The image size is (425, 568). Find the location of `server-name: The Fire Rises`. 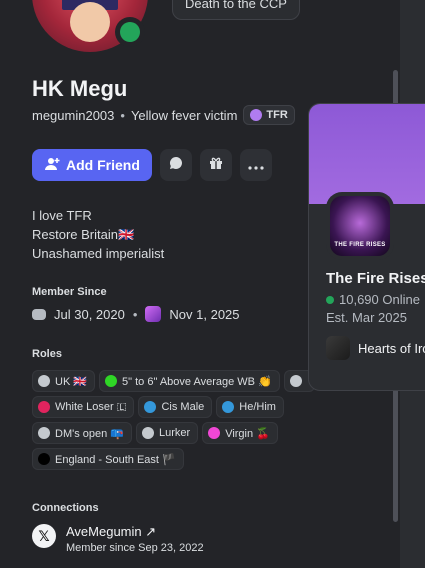

server-name: The Fire Rises is located at coordinates (375, 278).